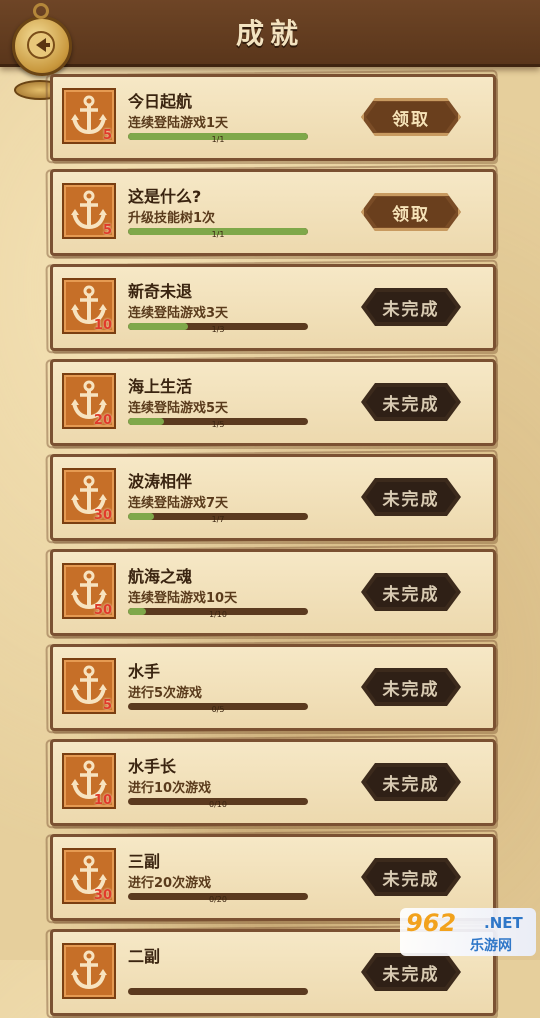 The width and height of the screenshot is (540, 1018). Describe the element at coordinates (218, 329) in the screenshot. I see `progress-text: 1/3` at that location.